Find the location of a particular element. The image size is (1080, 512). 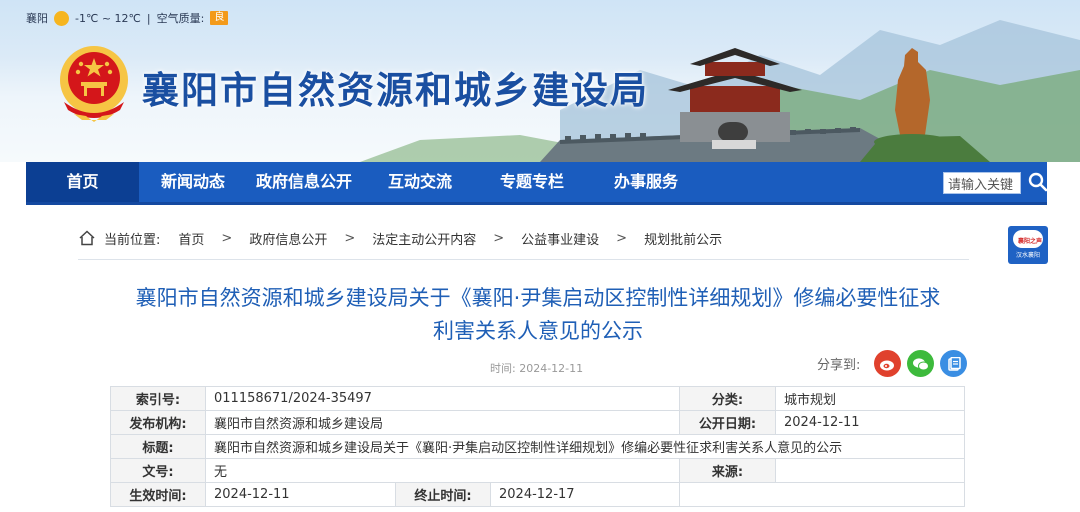

table-row: 索引号: 011158671/2024-35497 分类: 城市规划 is located at coordinates (537, 398).